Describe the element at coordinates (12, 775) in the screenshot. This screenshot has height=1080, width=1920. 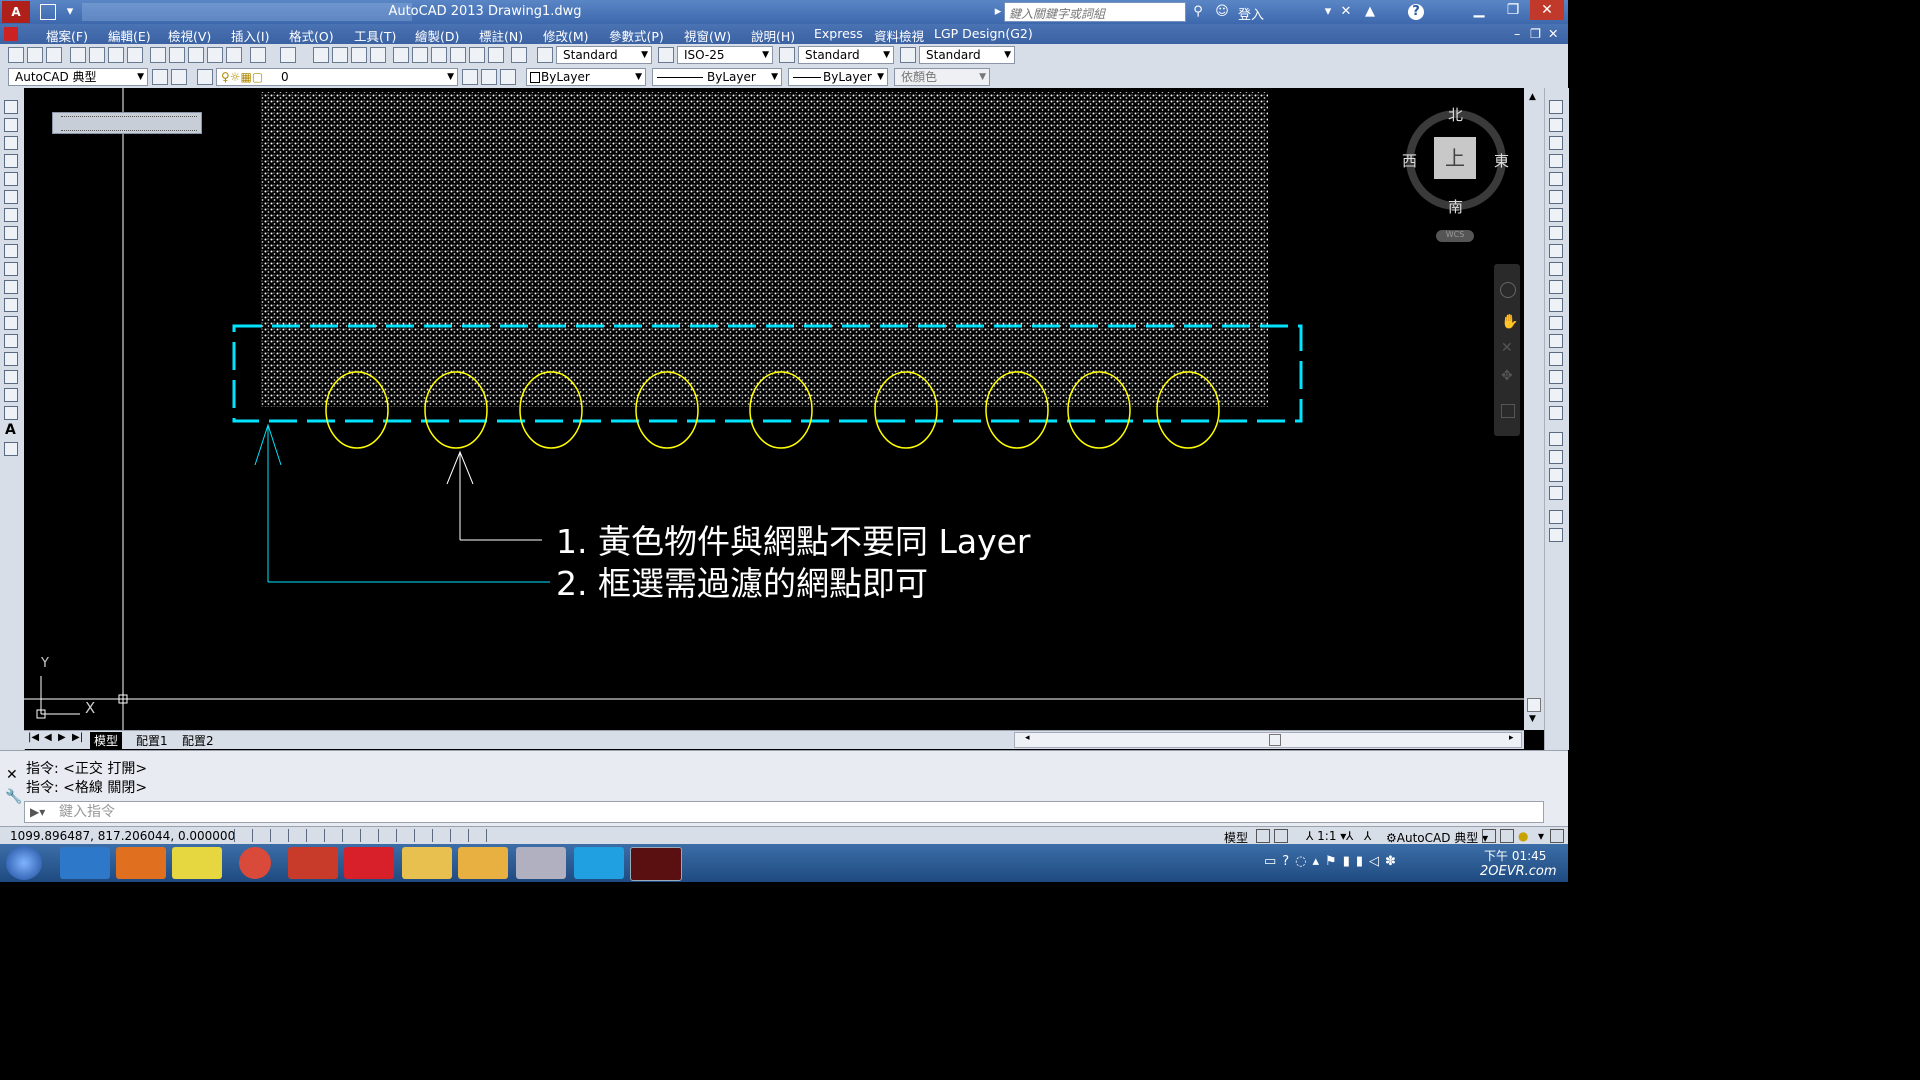
I see `command-close-icon: ✕` at that location.